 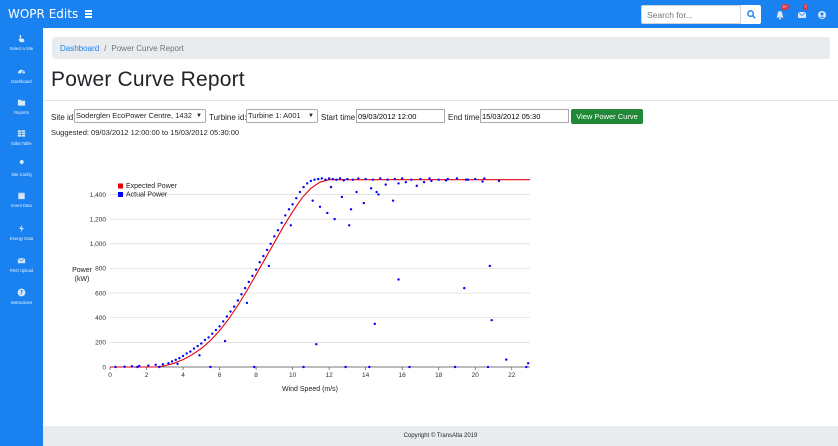 I want to click on footer: Copyright © TransAlta 2019, so click(x=440, y=436).